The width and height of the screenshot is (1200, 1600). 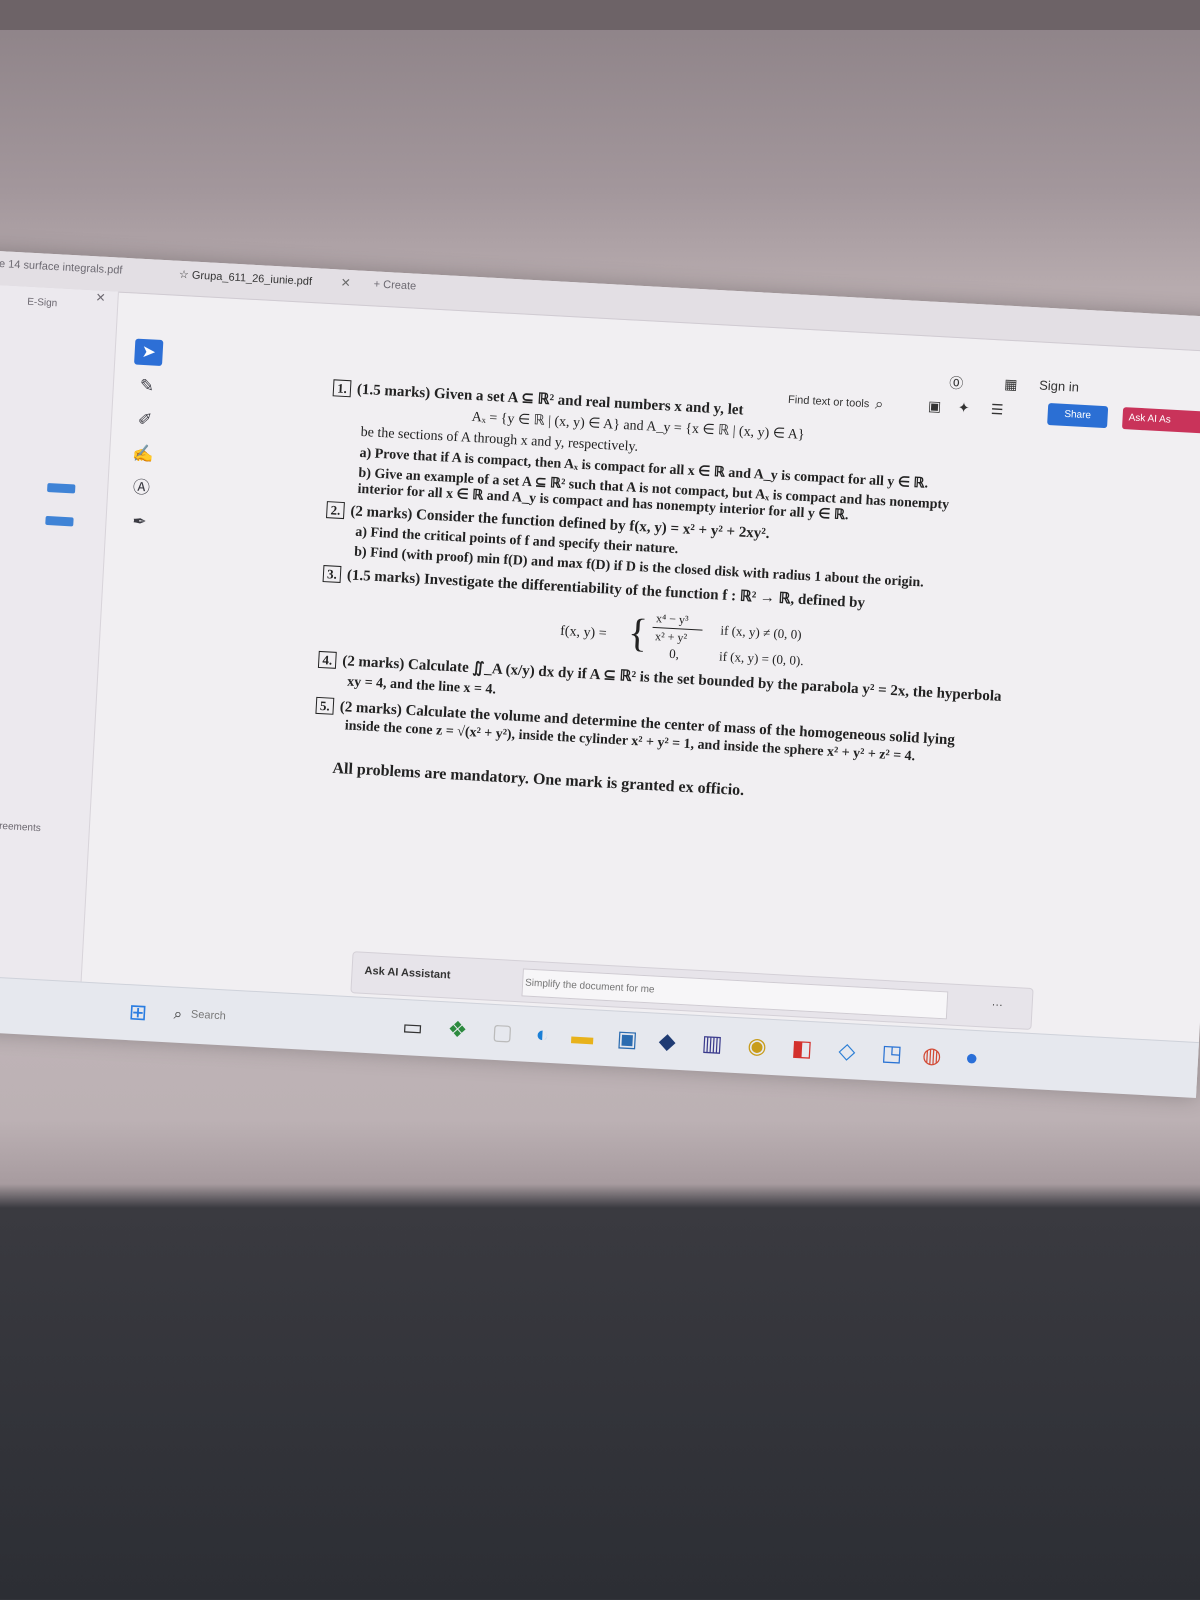 I want to click on edge-icon: ◐, so click(x=542, y=1034).